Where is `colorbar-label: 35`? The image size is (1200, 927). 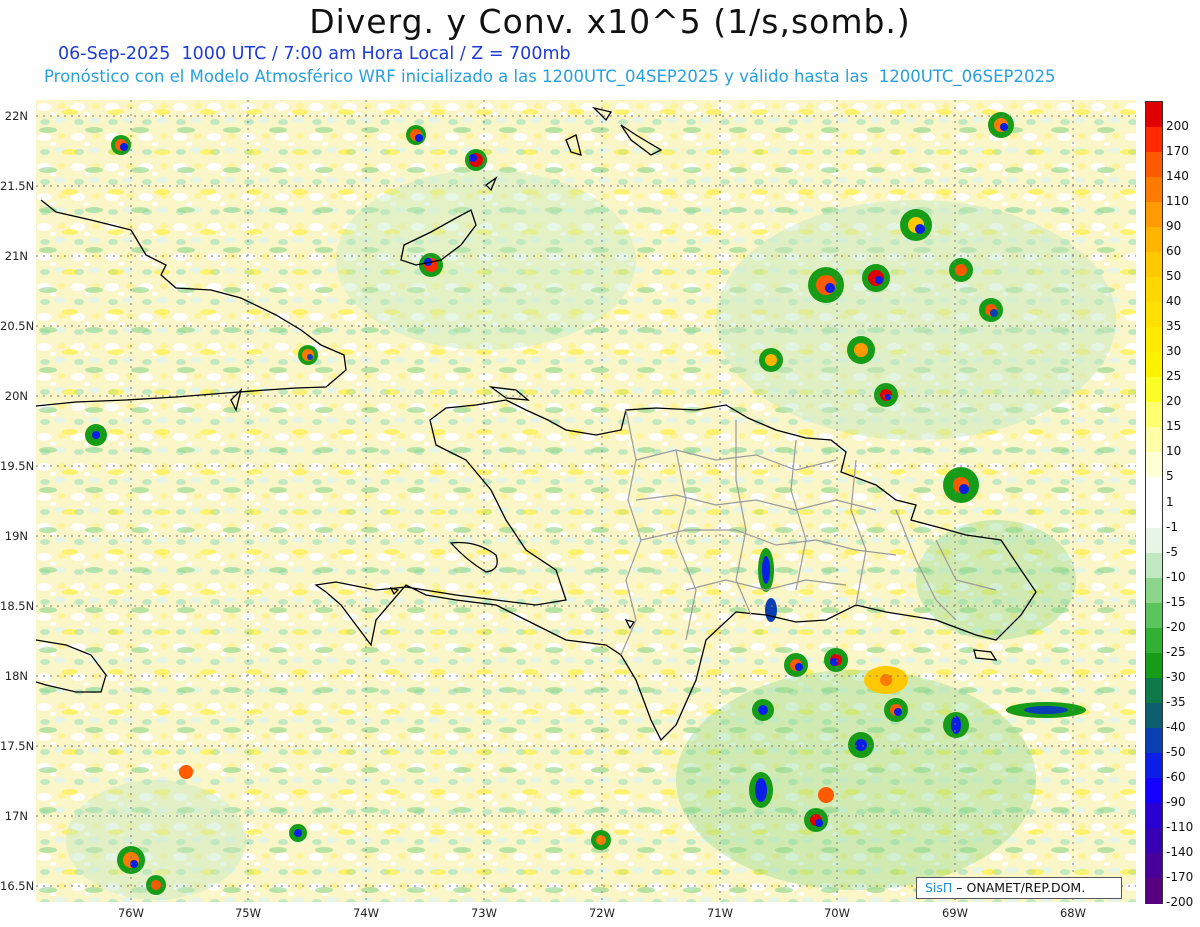 colorbar-label: 35 is located at coordinates (1174, 326).